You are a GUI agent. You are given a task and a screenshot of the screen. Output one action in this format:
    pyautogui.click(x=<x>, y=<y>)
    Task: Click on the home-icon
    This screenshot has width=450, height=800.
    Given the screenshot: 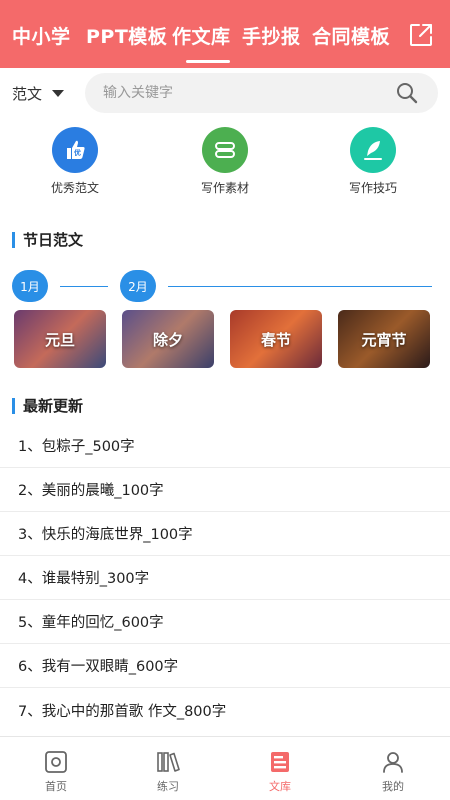 What is the action you would take?
    pyautogui.click(x=56, y=762)
    